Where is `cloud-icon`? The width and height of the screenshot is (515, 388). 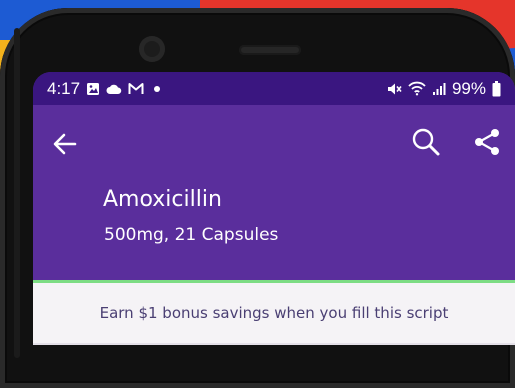 cloud-icon is located at coordinates (114, 89).